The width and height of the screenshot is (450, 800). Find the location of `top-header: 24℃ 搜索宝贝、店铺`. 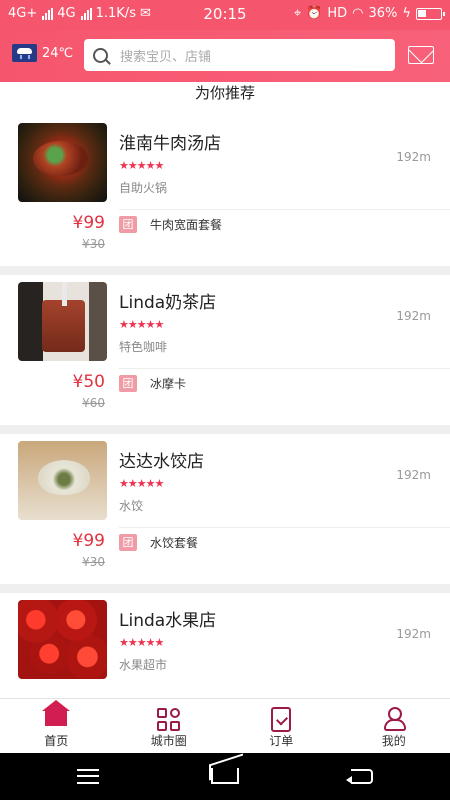

top-header: 24℃ 搜索宝贝、店铺 is located at coordinates (225, 56).